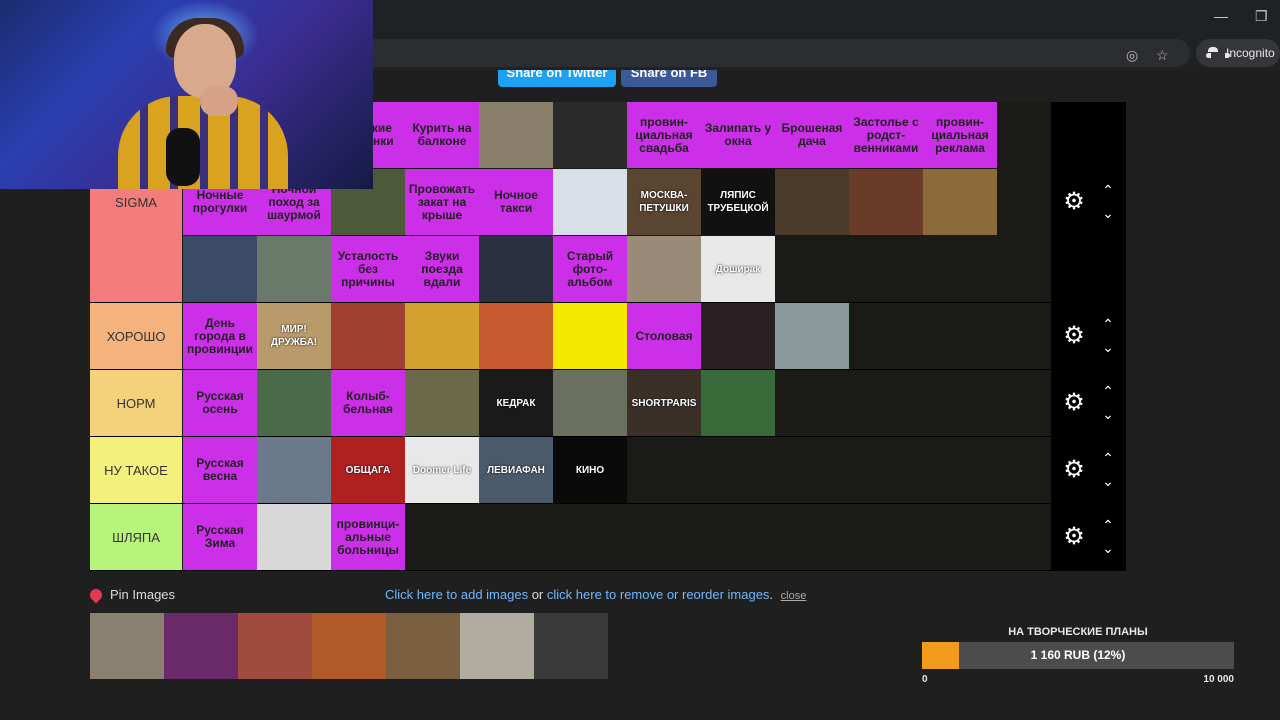  Describe the element at coordinates (738, 269) in the screenshot. I see `doshirak-image: Доширак` at that location.